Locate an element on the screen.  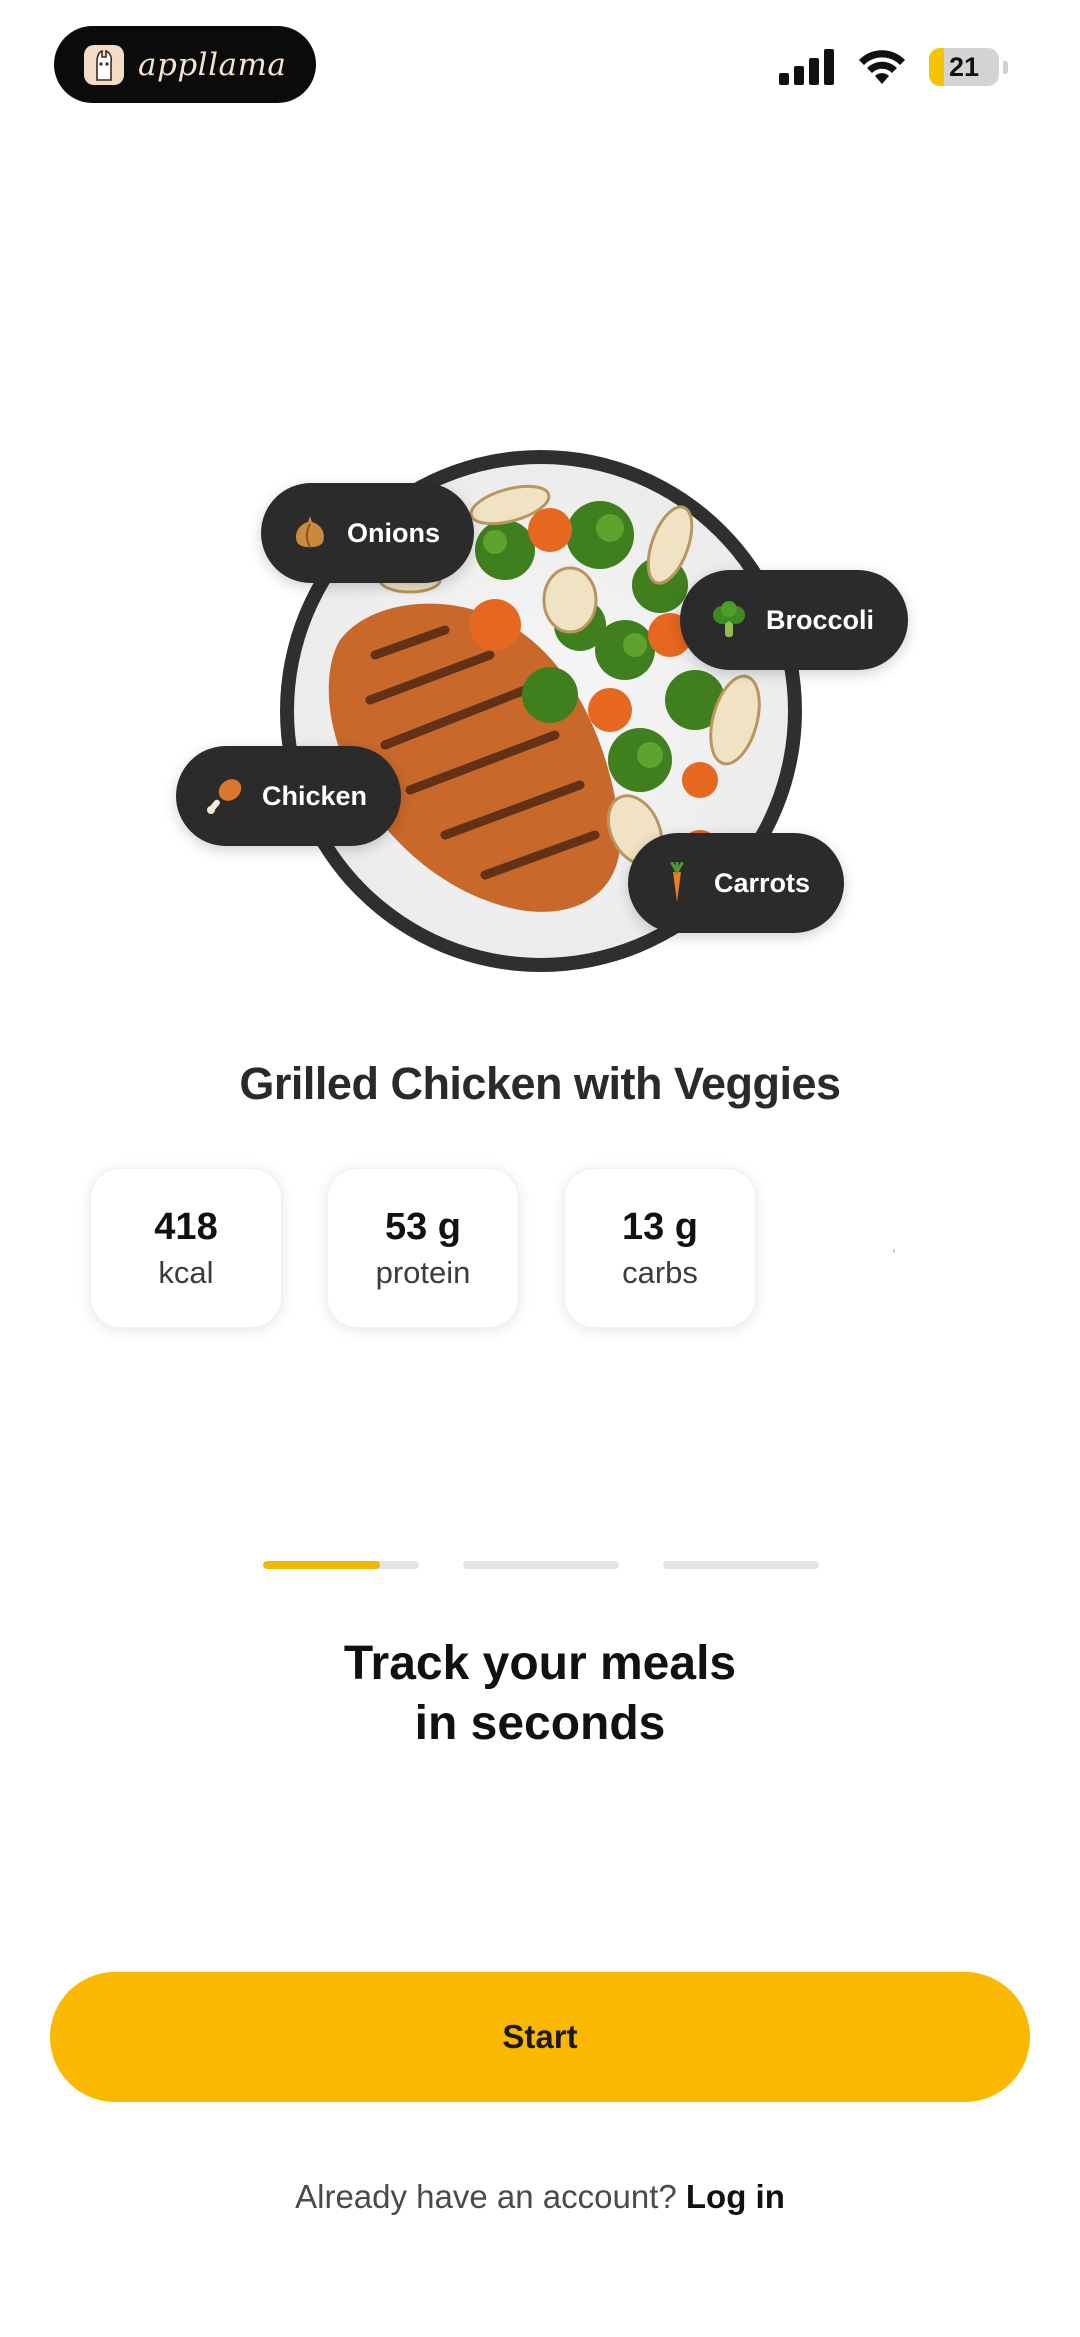
drumstick-icon is located at coordinates (225, 796).